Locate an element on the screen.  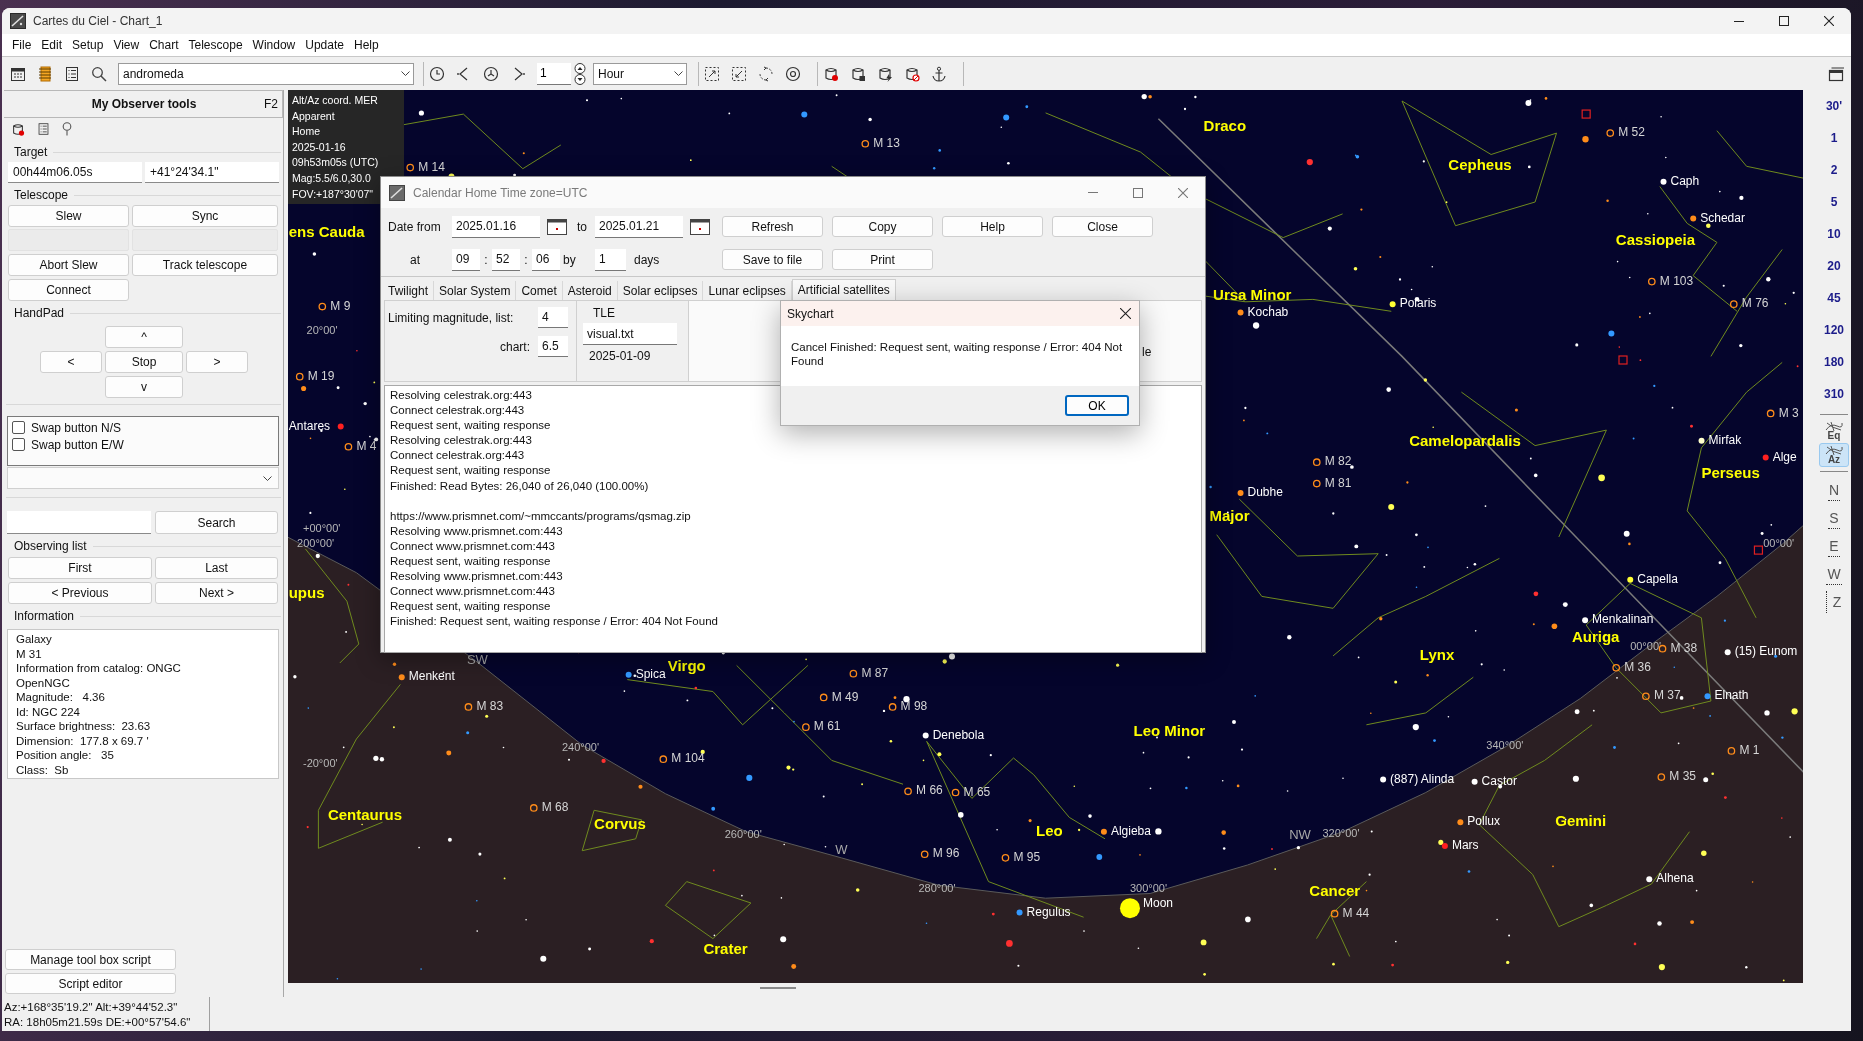
ra-field: 00h44m06.05s is located at coordinates (75, 172).